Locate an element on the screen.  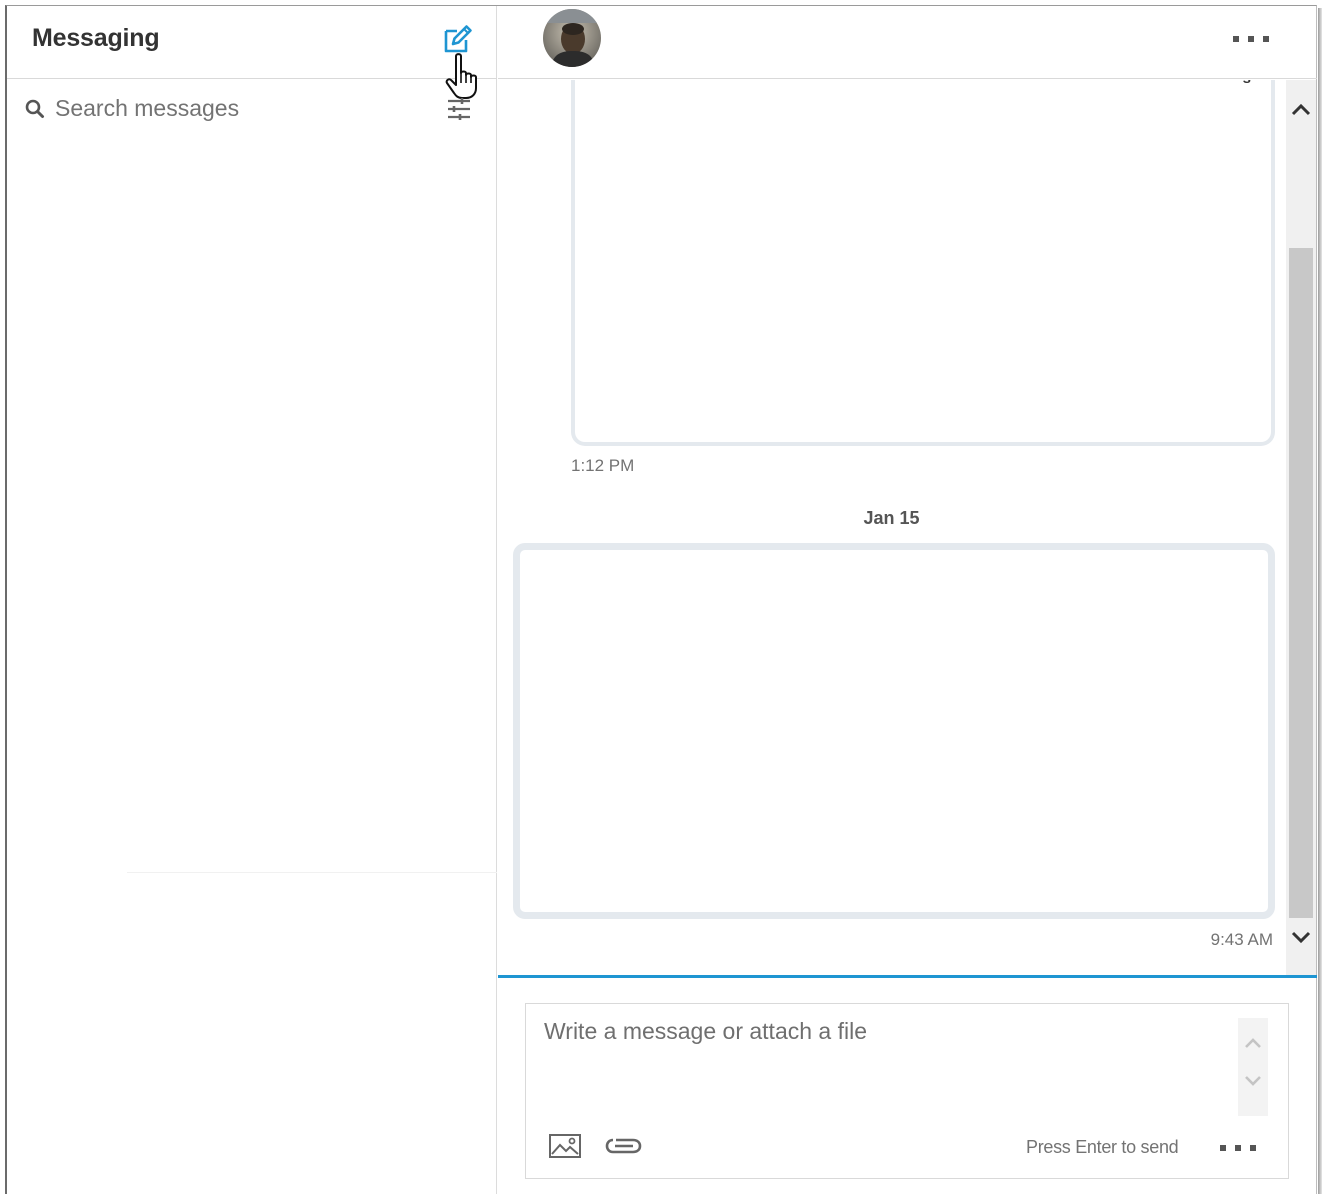
composer-scrollbar is located at coordinates (1253, 1067).